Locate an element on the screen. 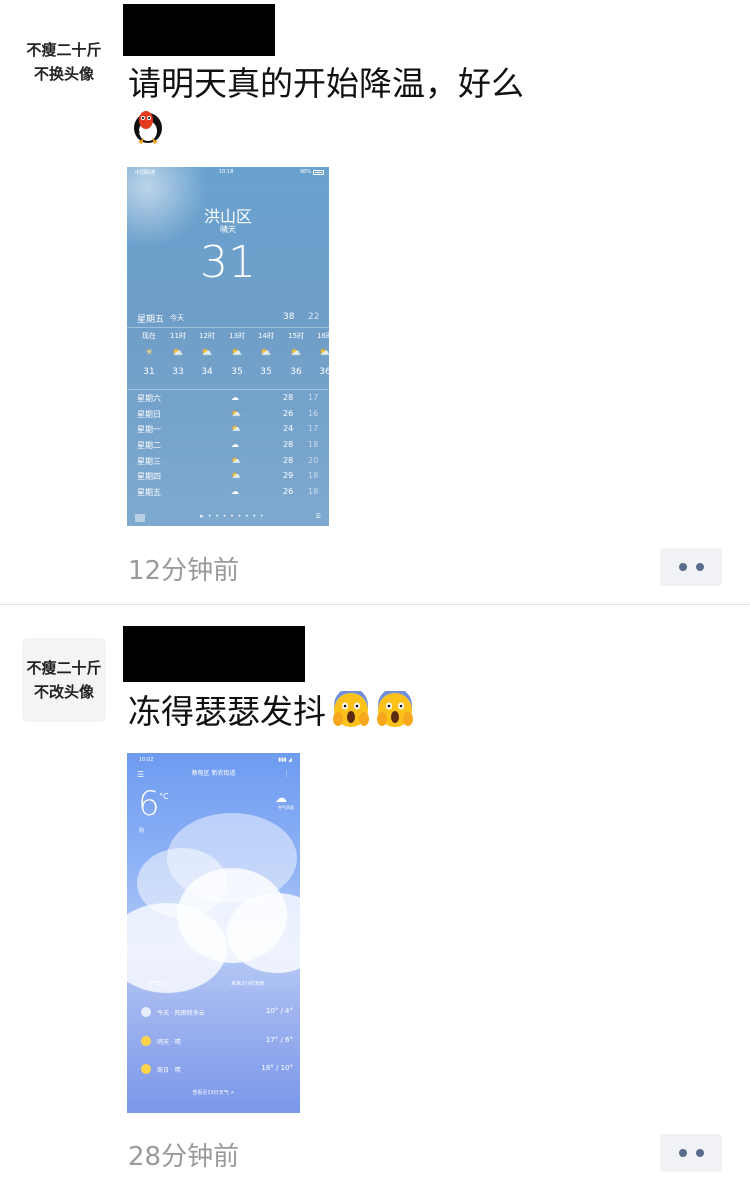  hour-item: 现在 ☀ 31 is located at coordinates (149, 354).